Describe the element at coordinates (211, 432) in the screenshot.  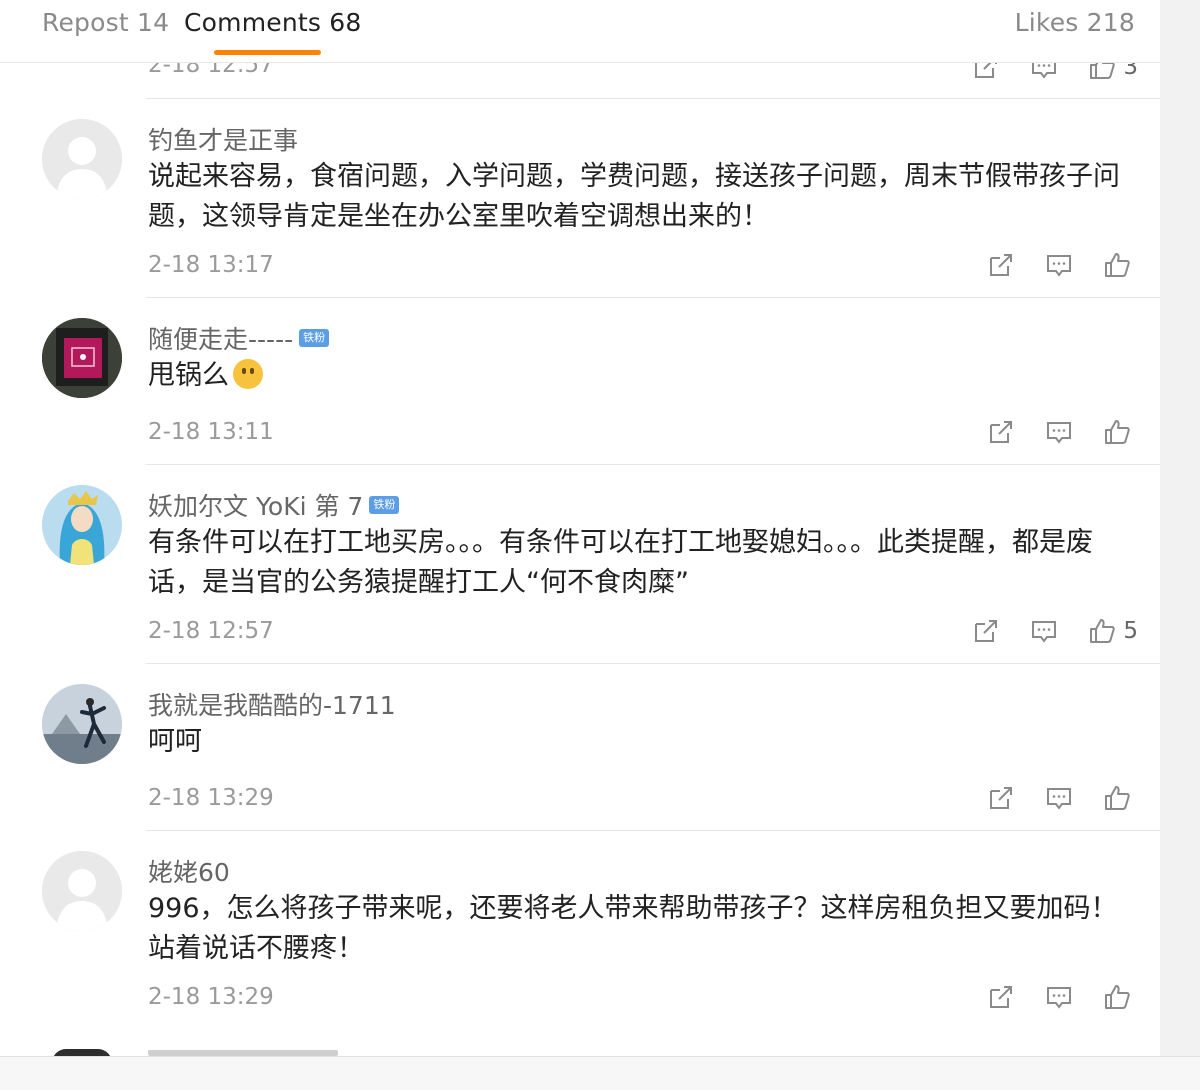
I see `comment-time: 2-18 13:11` at that location.